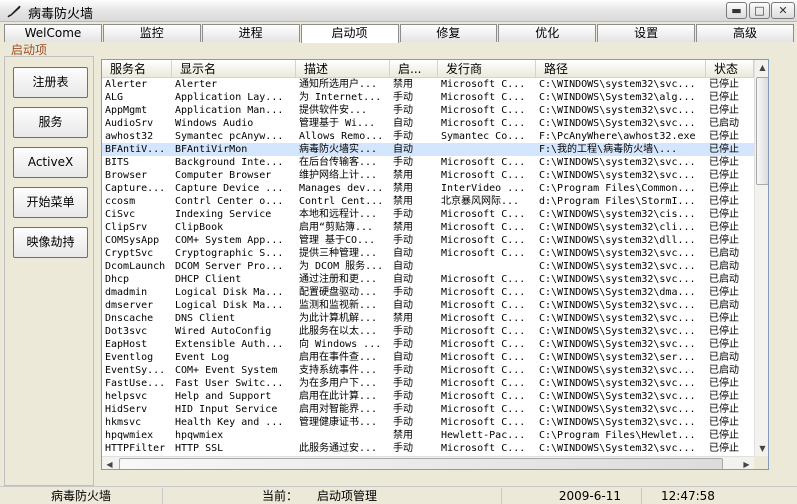 This screenshot has width=797, height=504. What do you see at coordinates (50, 162) in the screenshot?
I see `activex-button: ActiveX` at bounding box center [50, 162].